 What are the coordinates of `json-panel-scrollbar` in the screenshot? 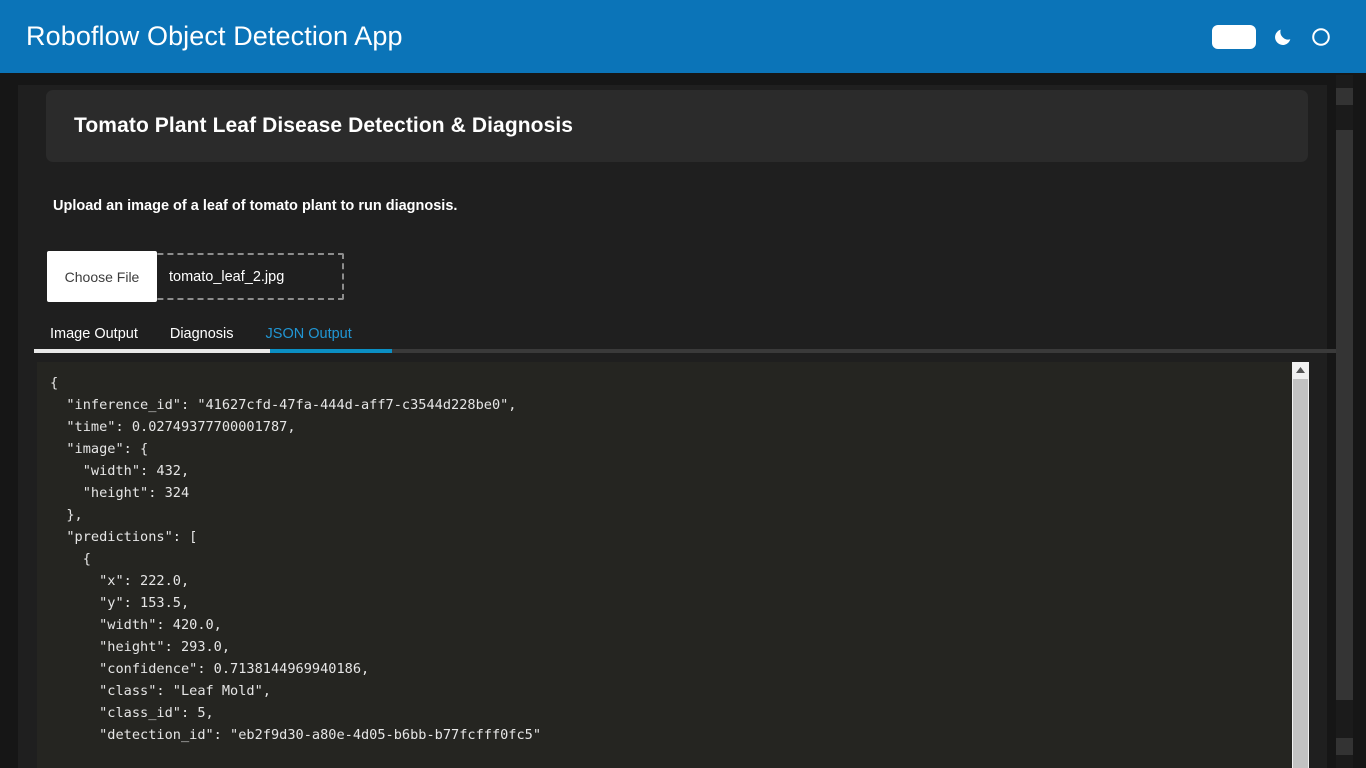 It's located at (1300, 565).